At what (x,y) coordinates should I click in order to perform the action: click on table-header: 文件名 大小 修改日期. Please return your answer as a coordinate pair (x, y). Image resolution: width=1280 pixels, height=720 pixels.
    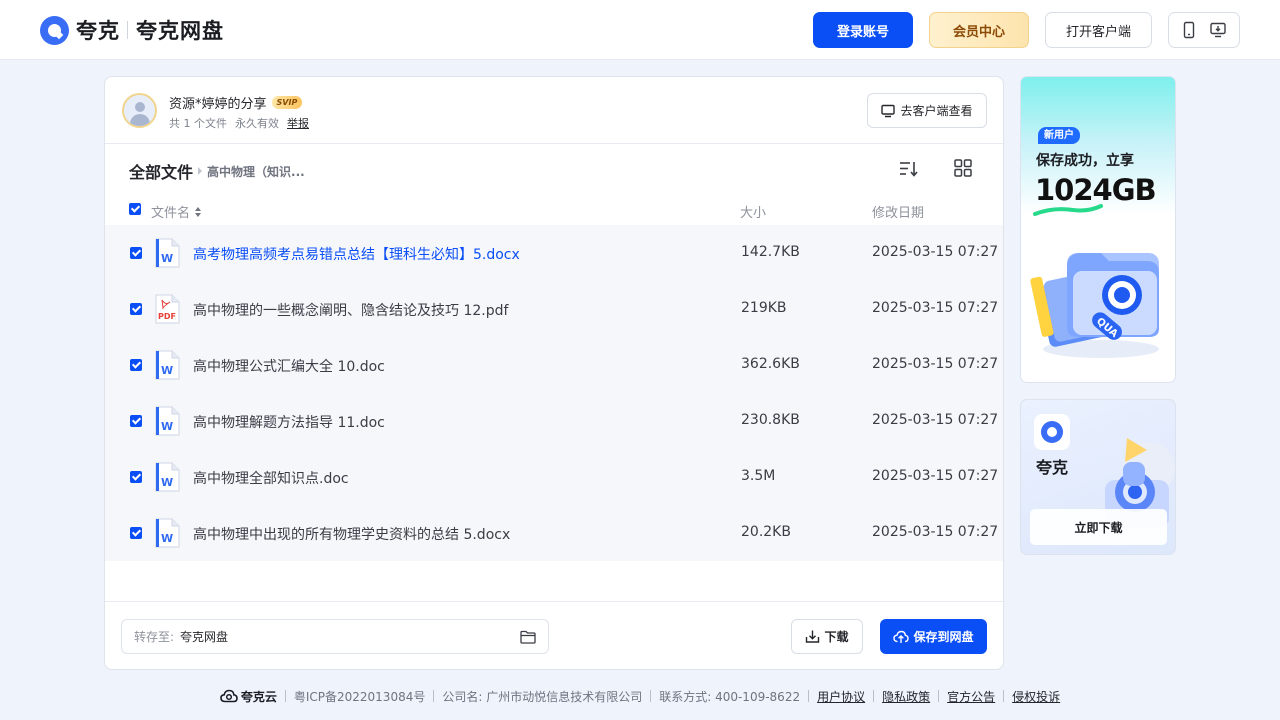
    Looking at the image, I should click on (554, 211).